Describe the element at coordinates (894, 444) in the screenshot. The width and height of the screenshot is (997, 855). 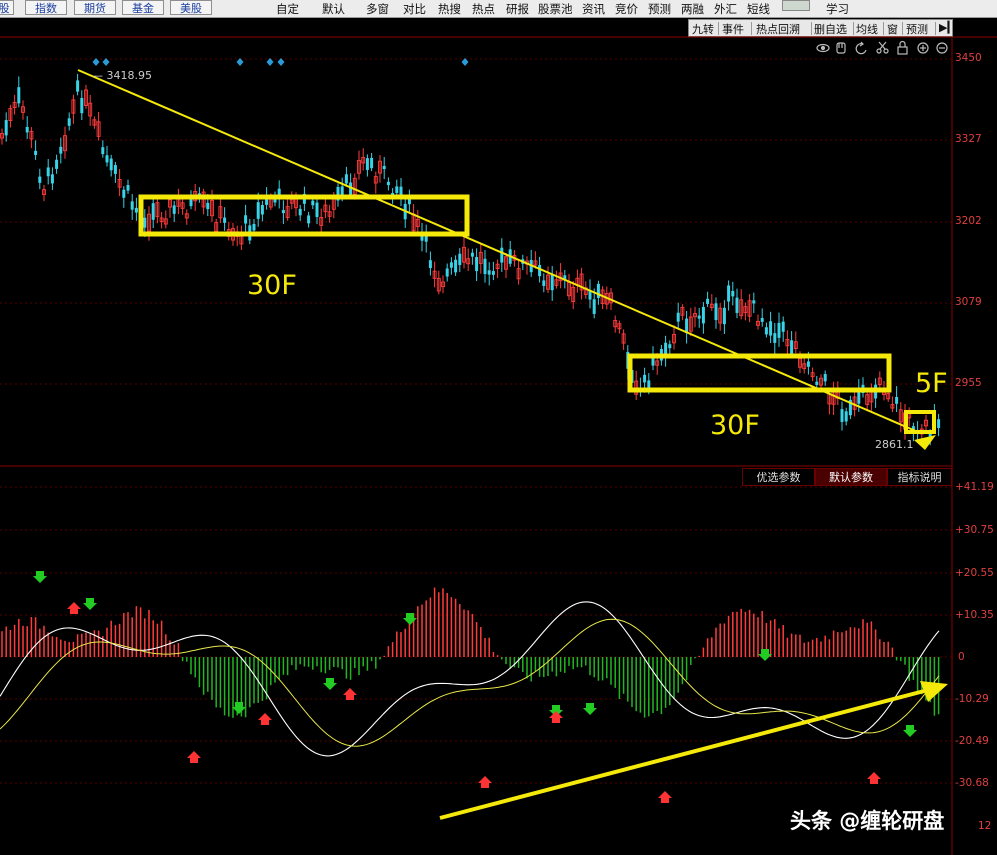
I see `price-min-label: 2861.1` at that location.